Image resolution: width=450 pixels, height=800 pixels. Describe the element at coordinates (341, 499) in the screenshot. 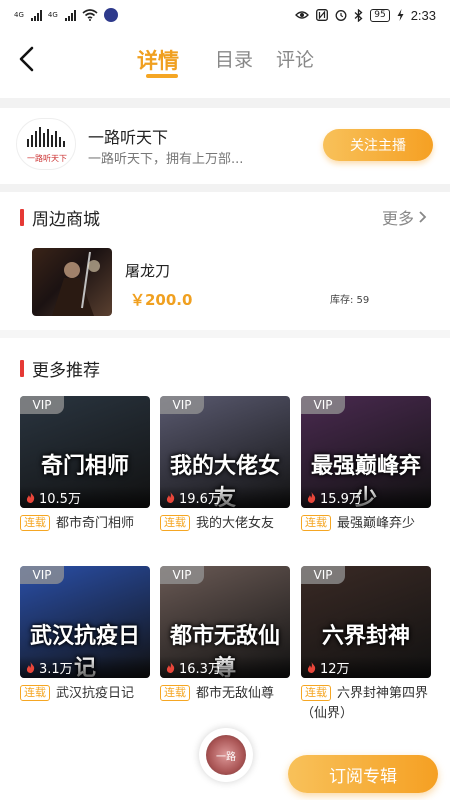

I see `play-count-value: 15.9万` at that location.